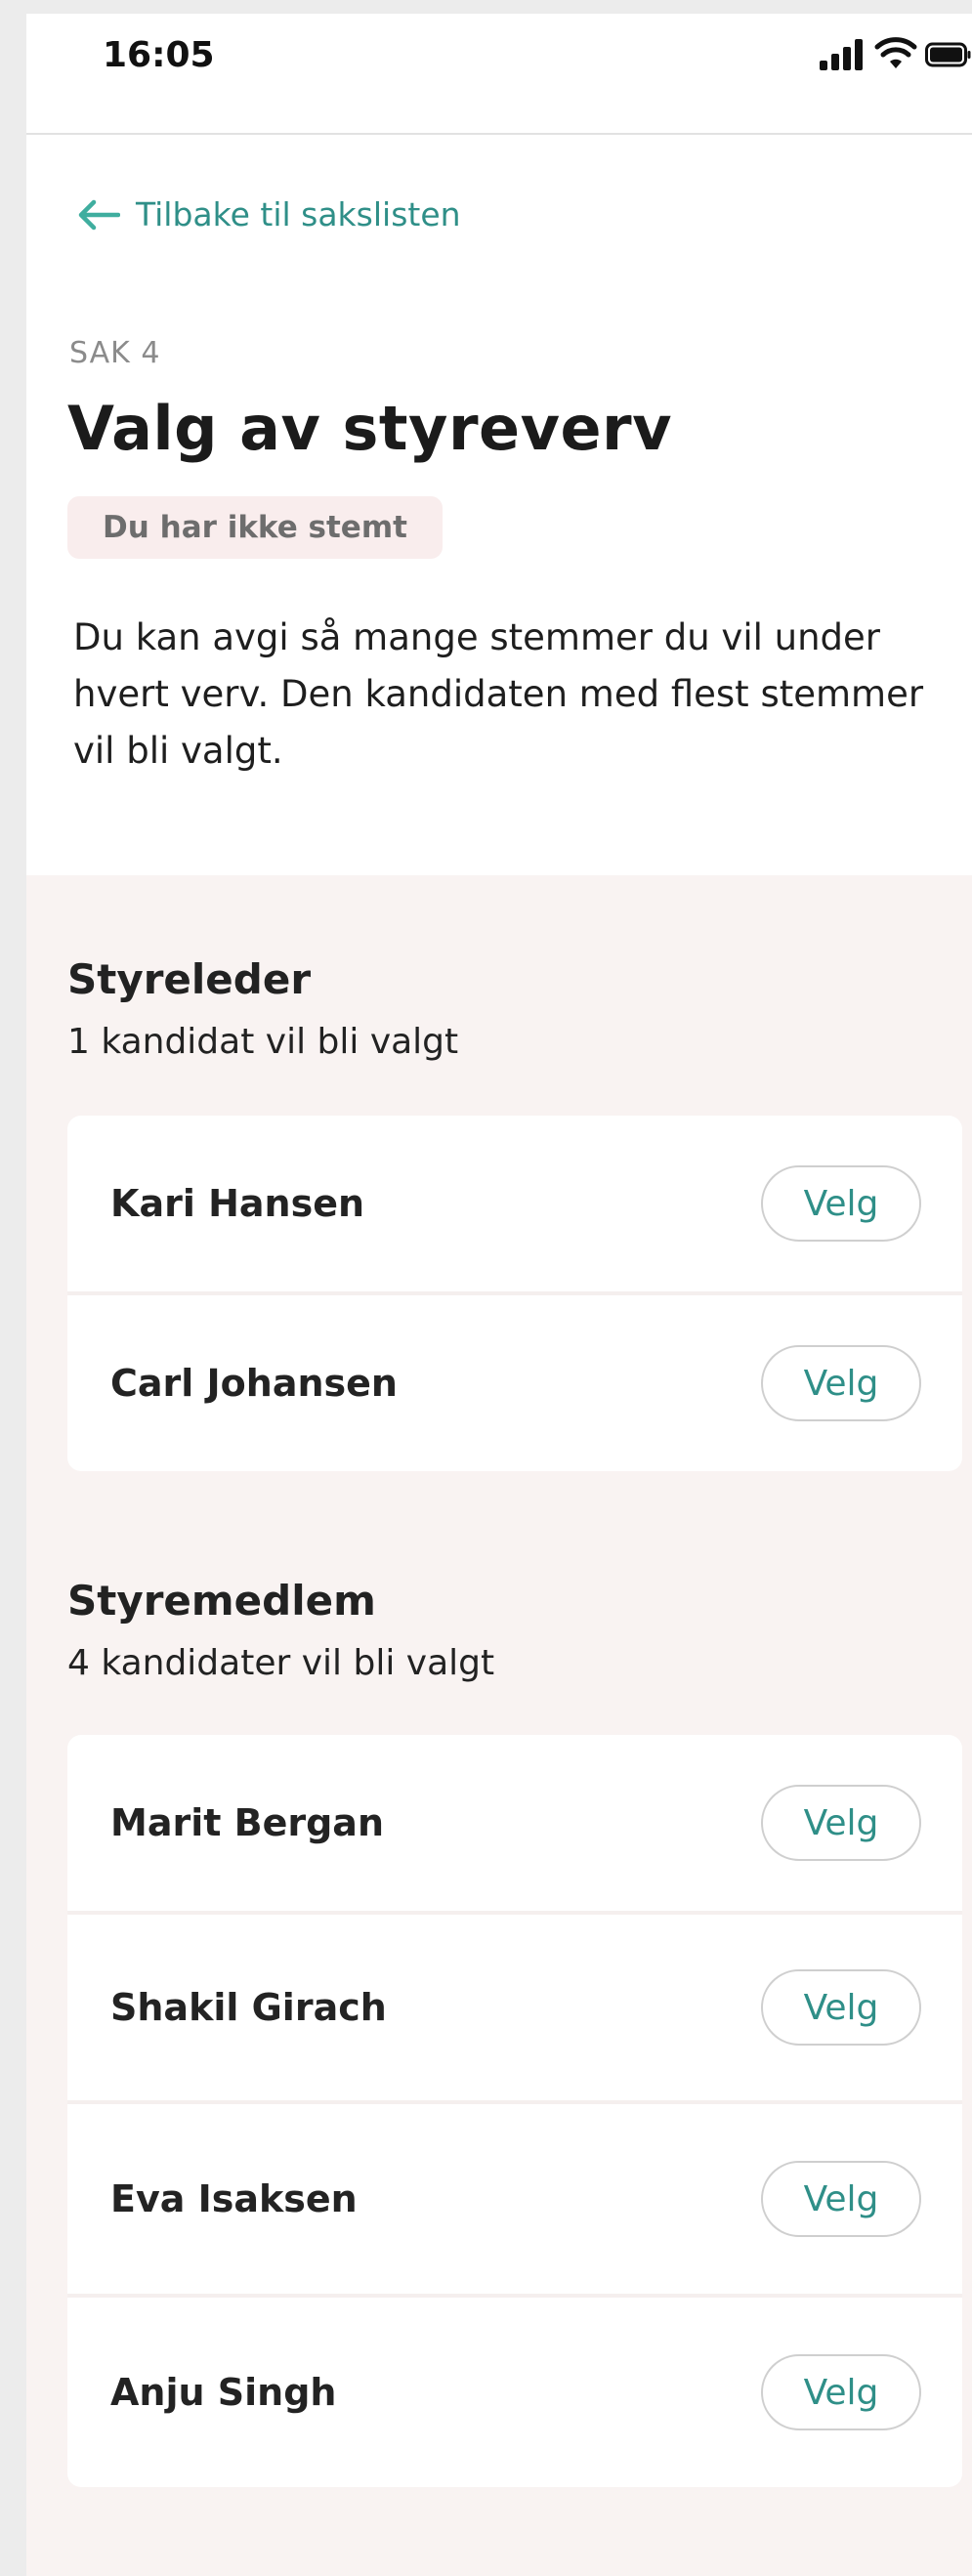 Image resolution: width=972 pixels, height=2576 pixels. Describe the element at coordinates (298, 214) in the screenshot. I see `back-link-label: Tilbake til sakslisten` at that location.